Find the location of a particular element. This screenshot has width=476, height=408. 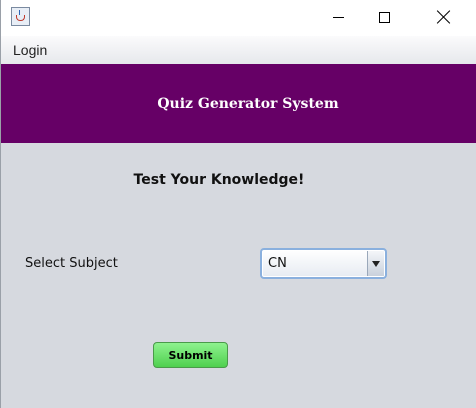

maximize-icon is located at coordinates (384, 17).